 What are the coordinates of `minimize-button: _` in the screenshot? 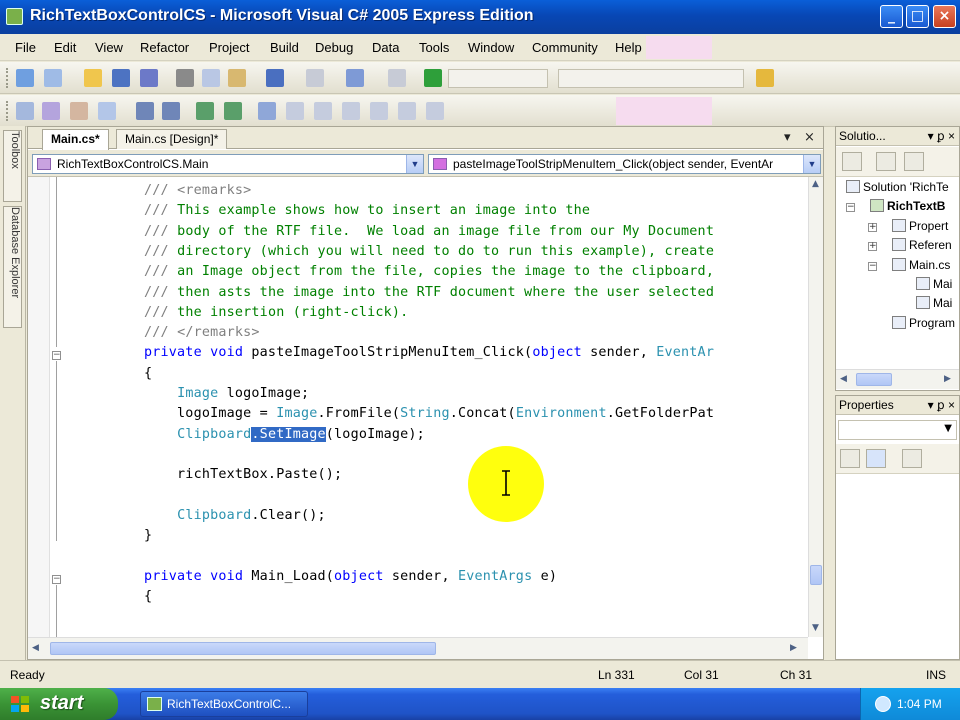 It's located at (891, 16).